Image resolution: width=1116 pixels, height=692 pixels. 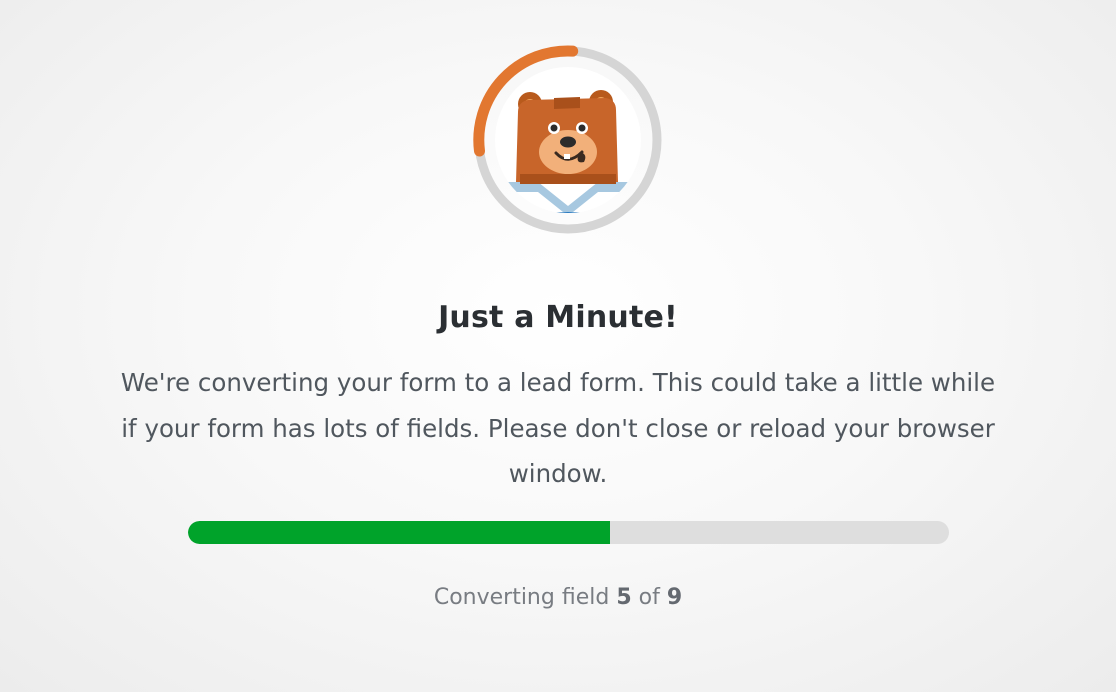 I want to click on progress-bar-fill, so click(x=399, y=532).